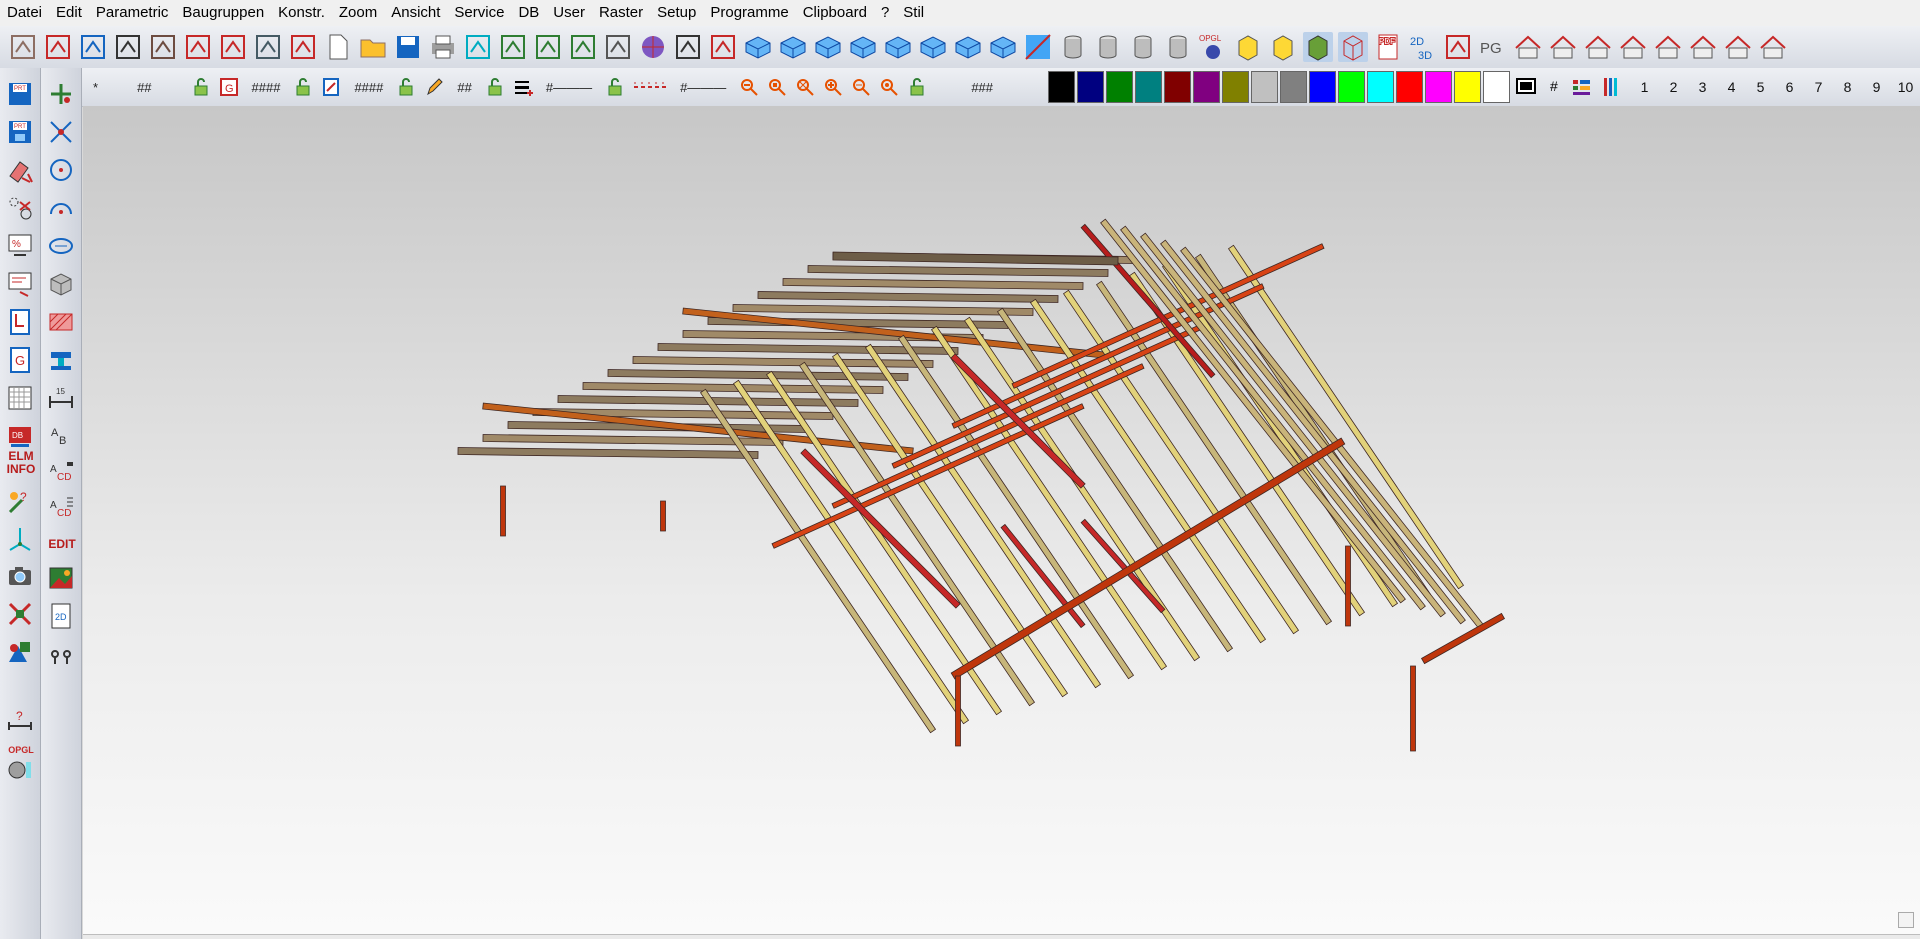  I want to click on layer-number-4: 4, so click(1731, 87).